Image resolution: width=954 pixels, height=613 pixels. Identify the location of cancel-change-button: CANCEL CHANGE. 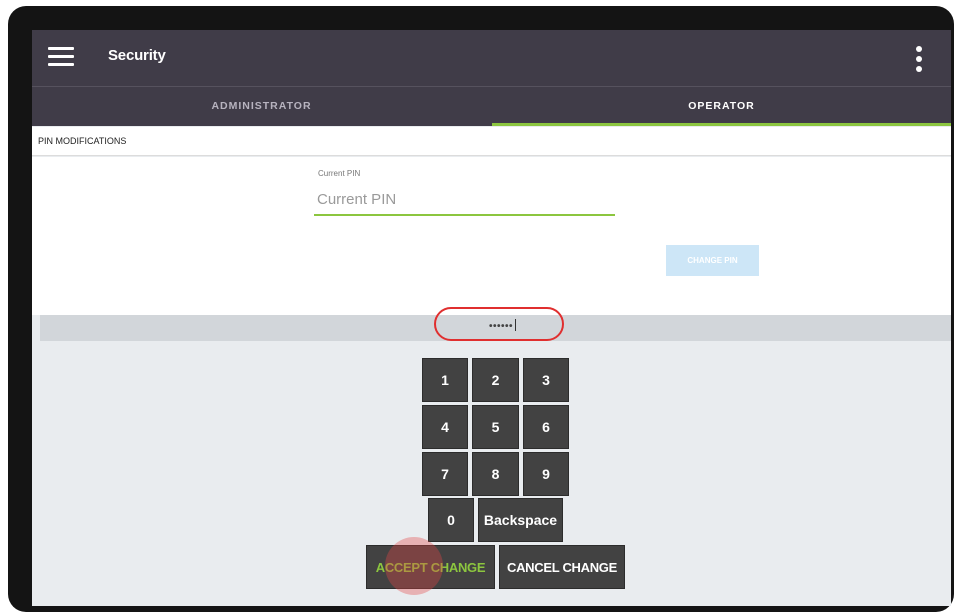
(562, 567).